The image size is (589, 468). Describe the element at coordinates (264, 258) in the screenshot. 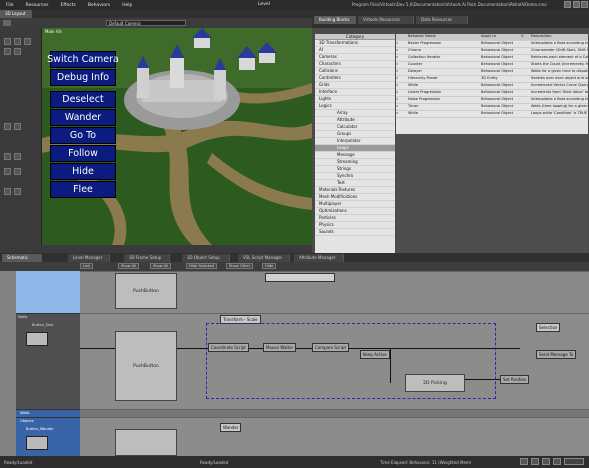

I see `tab-vsl-script-manager: VSL Script Manager` at that location.